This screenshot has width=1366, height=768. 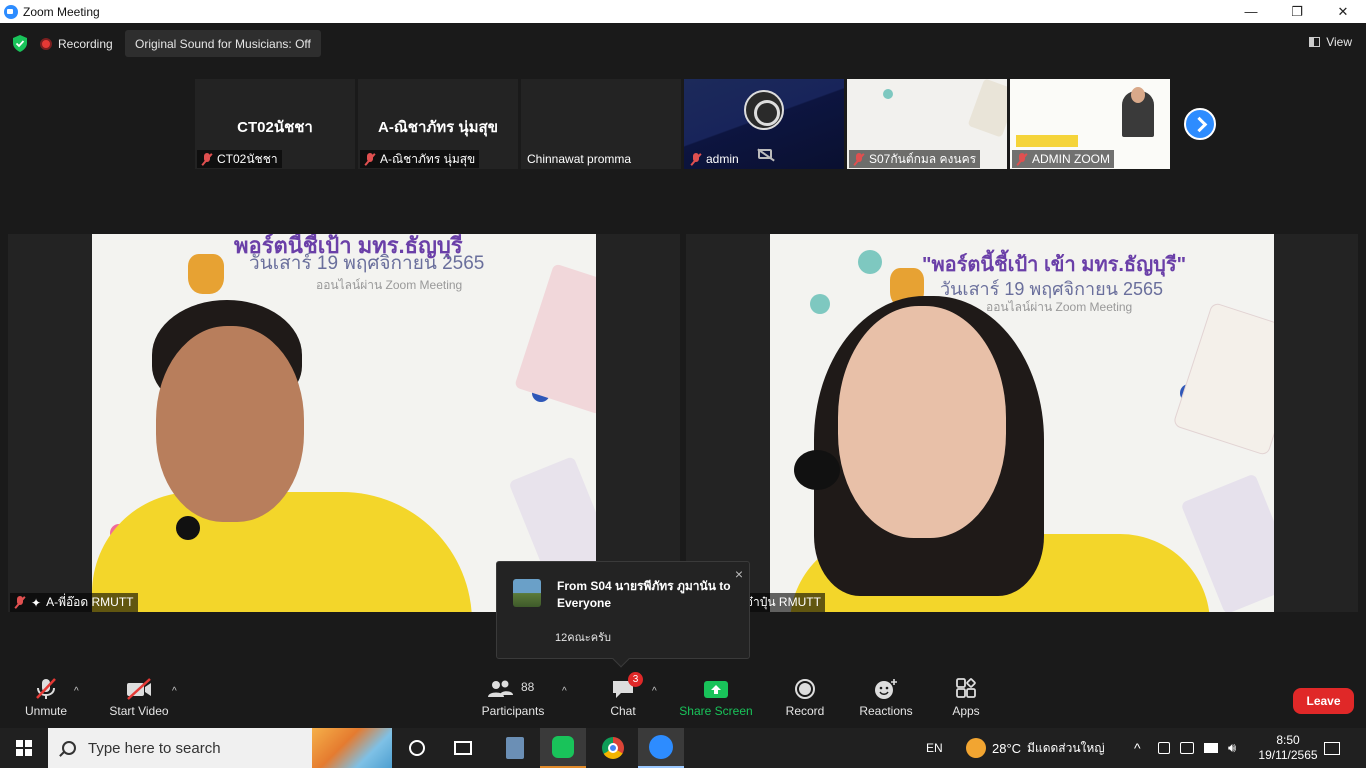 What do you see at coordinates (1059, 307) in the screenshot?
I see `slide-subtitle: ออนไลน์ผ่าน Zoom Meeting` at bounding box center [1059, 307].